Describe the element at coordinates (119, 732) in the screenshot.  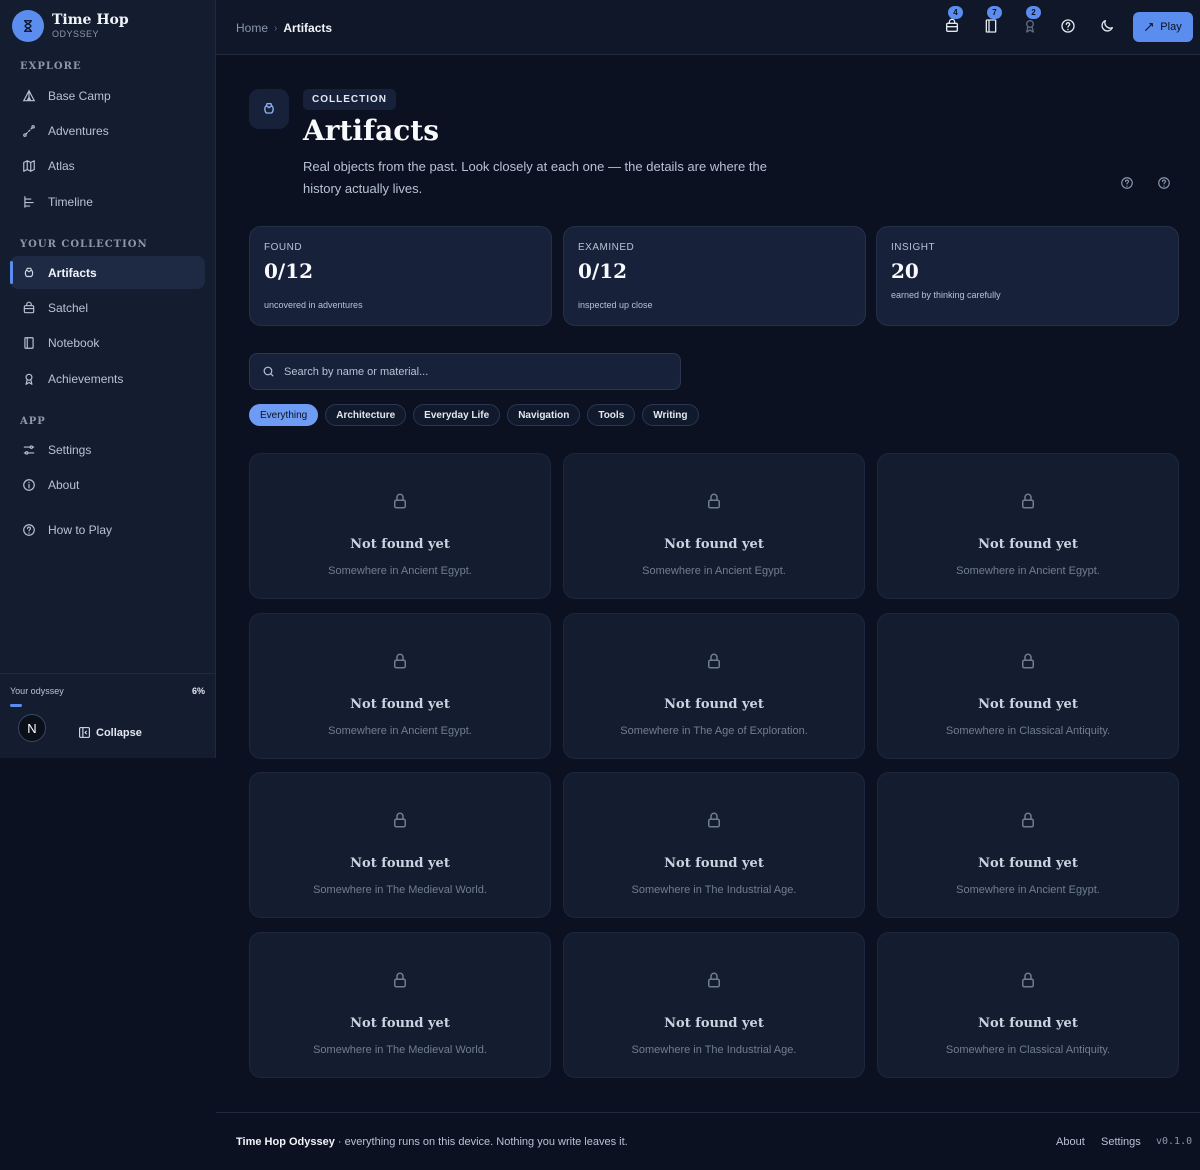
I see `collapse-label: Collapse` at that location.